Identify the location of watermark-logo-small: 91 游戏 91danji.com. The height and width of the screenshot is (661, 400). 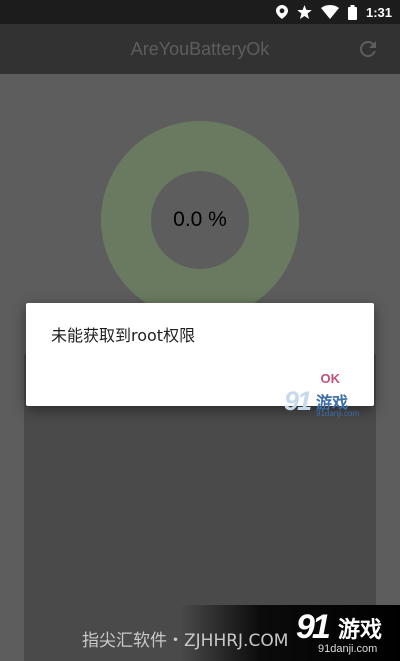
(330, 404).